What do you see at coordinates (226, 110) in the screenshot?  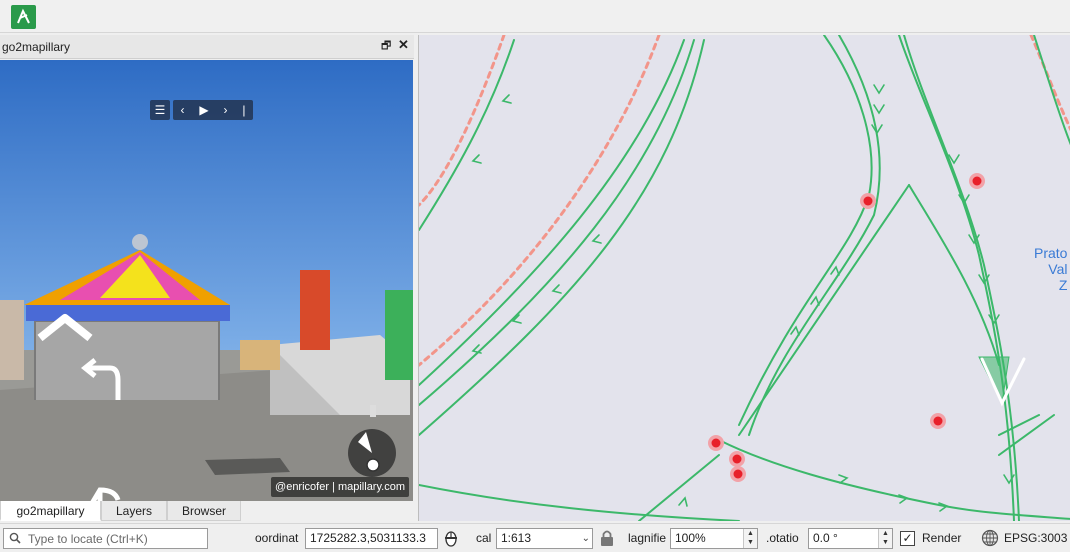 I see `next-image-button: ›` at bounding box center [226, 110].